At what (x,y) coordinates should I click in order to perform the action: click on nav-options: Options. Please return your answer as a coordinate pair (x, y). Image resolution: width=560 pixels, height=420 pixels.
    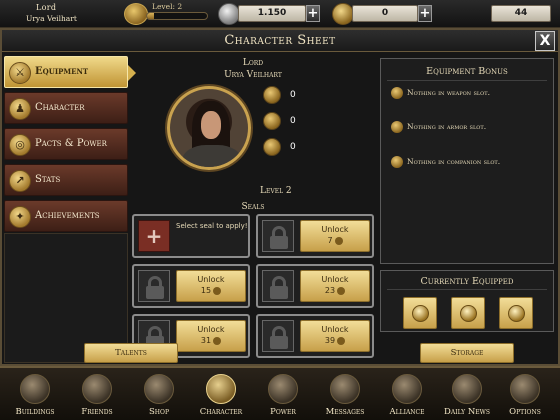
    Looking at the image, I should click on (525, 395).